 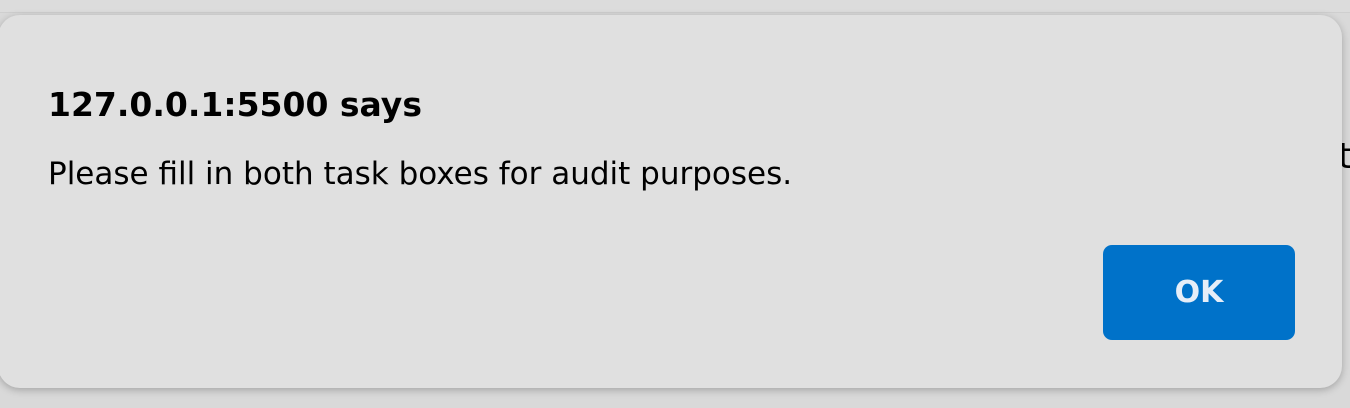 I want to click on ok-button: OK, so click(x=1199, y=292).